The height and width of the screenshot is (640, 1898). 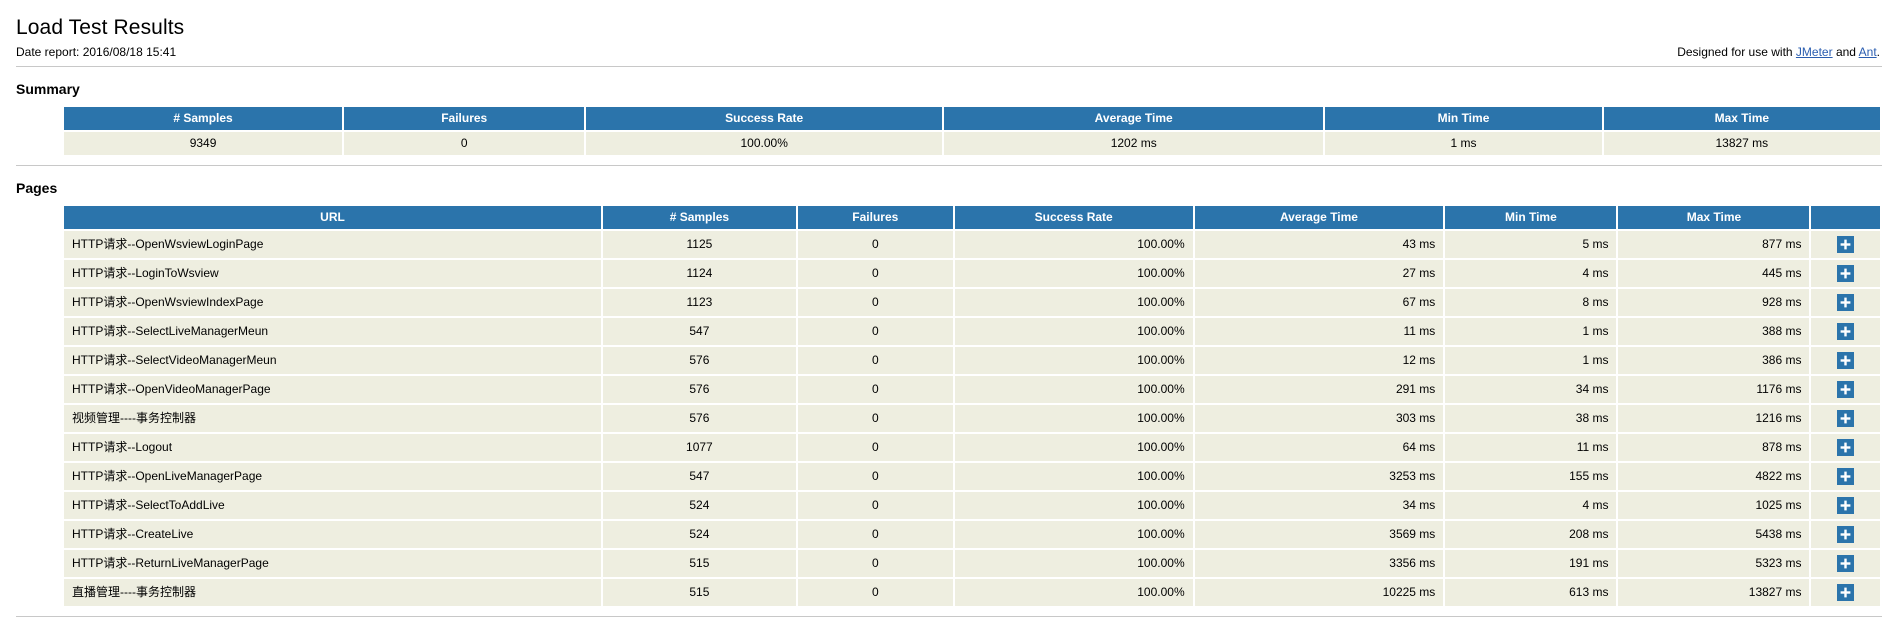 I want to click on pages-col-success-rate: Success Rate, so click(x=1073, y=218).